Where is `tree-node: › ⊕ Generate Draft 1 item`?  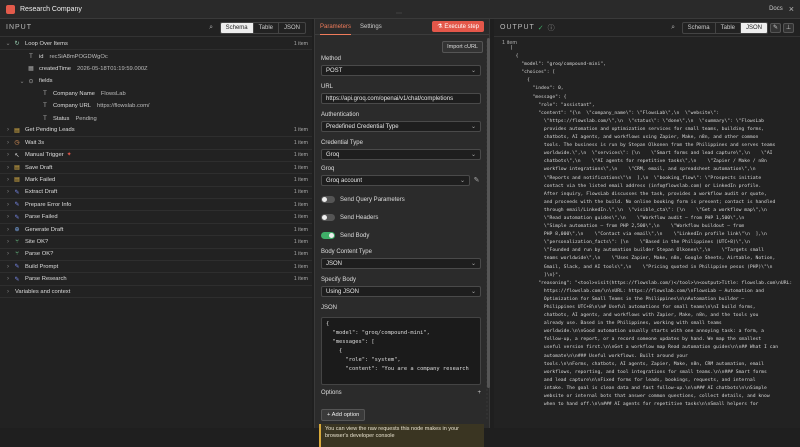
tree-node: › ⊕ Generate Draft 1 item is located at coordinates (156, 230).